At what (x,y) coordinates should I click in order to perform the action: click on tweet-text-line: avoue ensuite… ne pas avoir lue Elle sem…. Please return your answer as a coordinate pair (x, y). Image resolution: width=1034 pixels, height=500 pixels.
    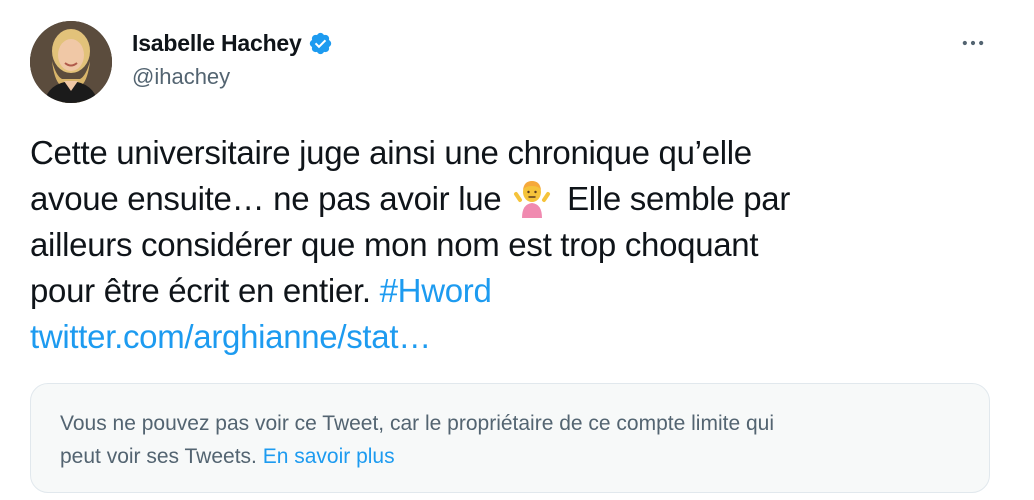
    Looking at the image, I should click on (510, 199).